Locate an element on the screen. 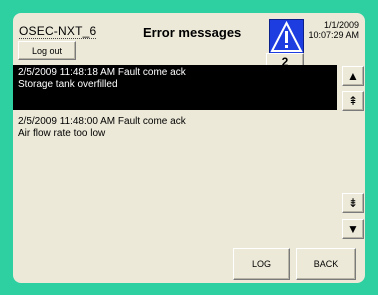 The image size is (378, 295). datetime: 1/1/2009 10:07:29 AM is located at coordinates (333, 30).